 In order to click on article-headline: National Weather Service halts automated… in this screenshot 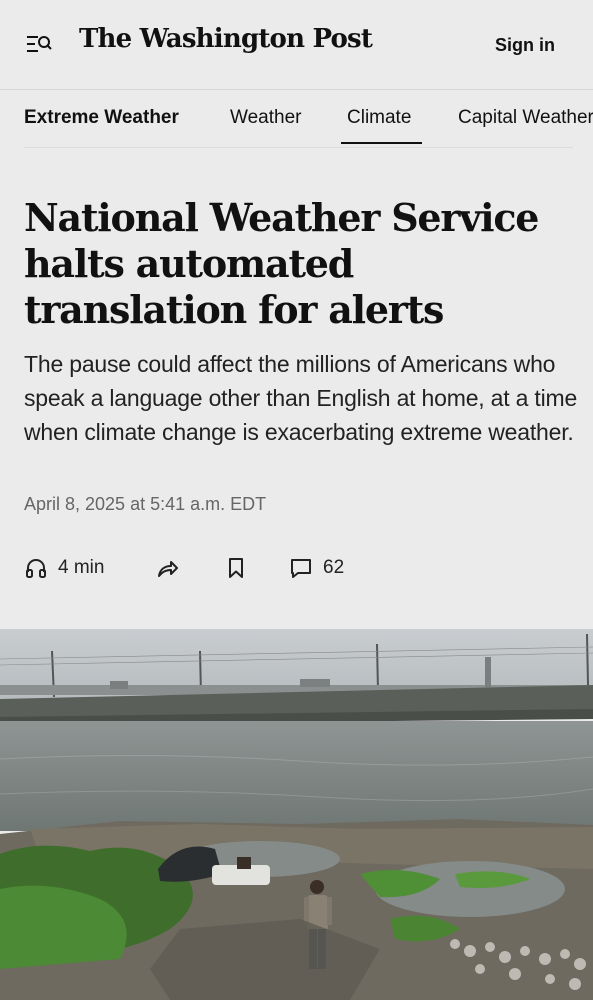, I will do `click(281, 263)`.